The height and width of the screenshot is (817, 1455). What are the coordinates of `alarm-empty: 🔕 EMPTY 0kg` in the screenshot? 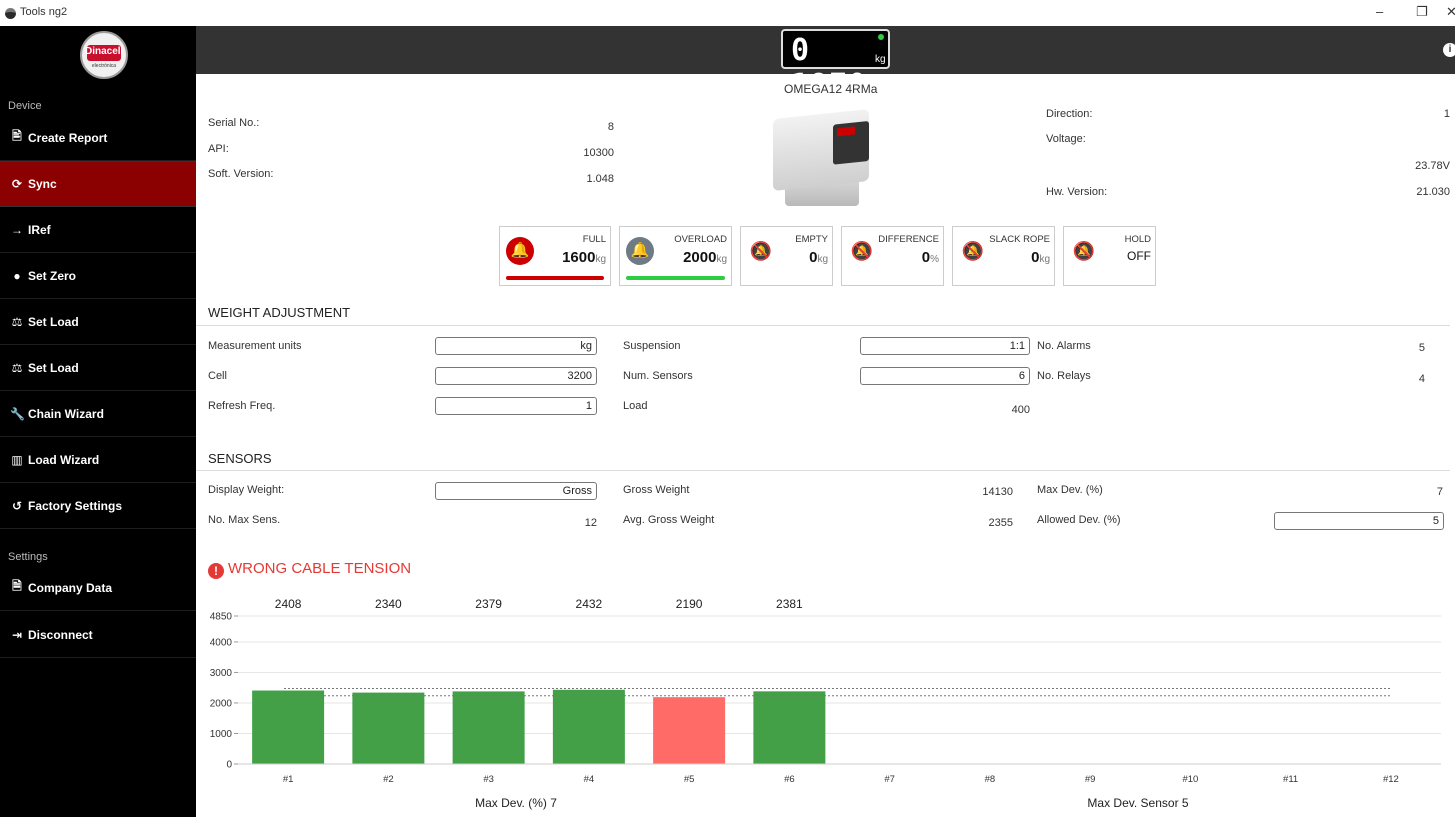 It's located at (786, 256).